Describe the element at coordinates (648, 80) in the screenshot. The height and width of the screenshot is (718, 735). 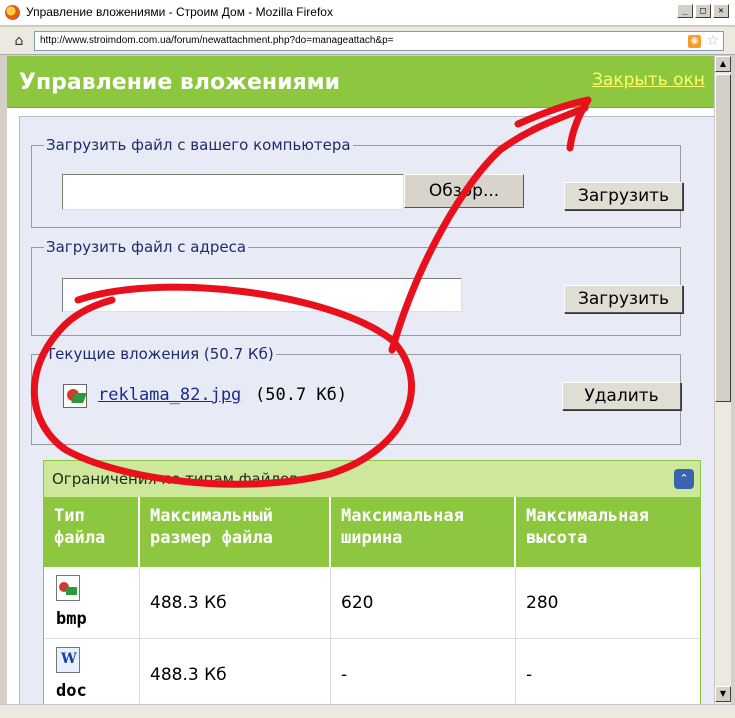
I see `close-window-link: Закрыть окн` at that location.